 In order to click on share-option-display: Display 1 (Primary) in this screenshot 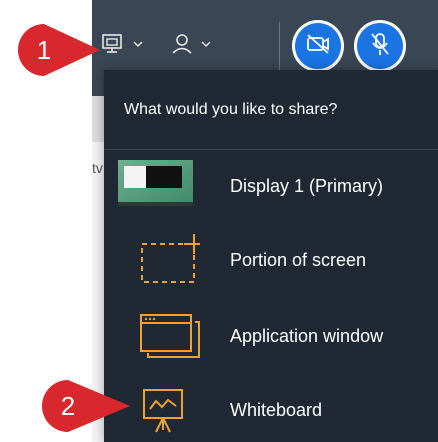, I will do `click(271, 186)`.